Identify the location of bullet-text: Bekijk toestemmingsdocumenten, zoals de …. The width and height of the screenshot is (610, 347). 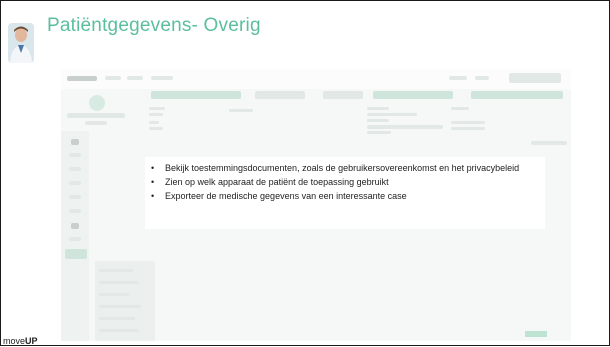
(342, 168).